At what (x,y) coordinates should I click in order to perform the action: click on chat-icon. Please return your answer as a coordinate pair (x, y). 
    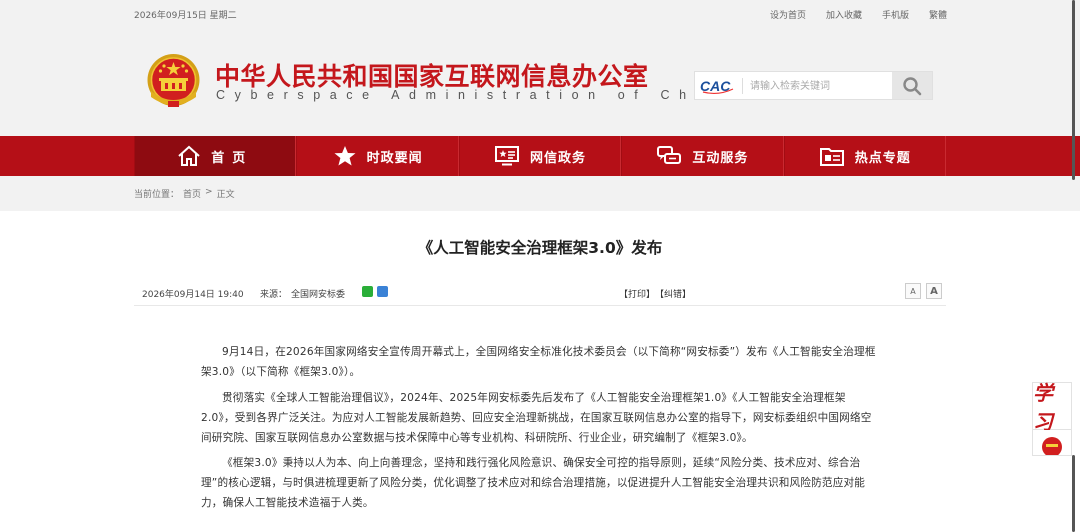
    Looking at the image, I should click on (669, 155).